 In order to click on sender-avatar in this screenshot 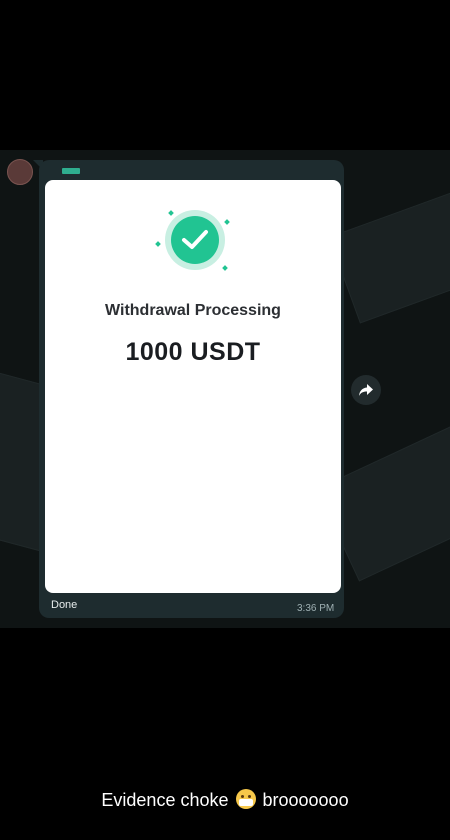, I will do `click(20, 172)`.